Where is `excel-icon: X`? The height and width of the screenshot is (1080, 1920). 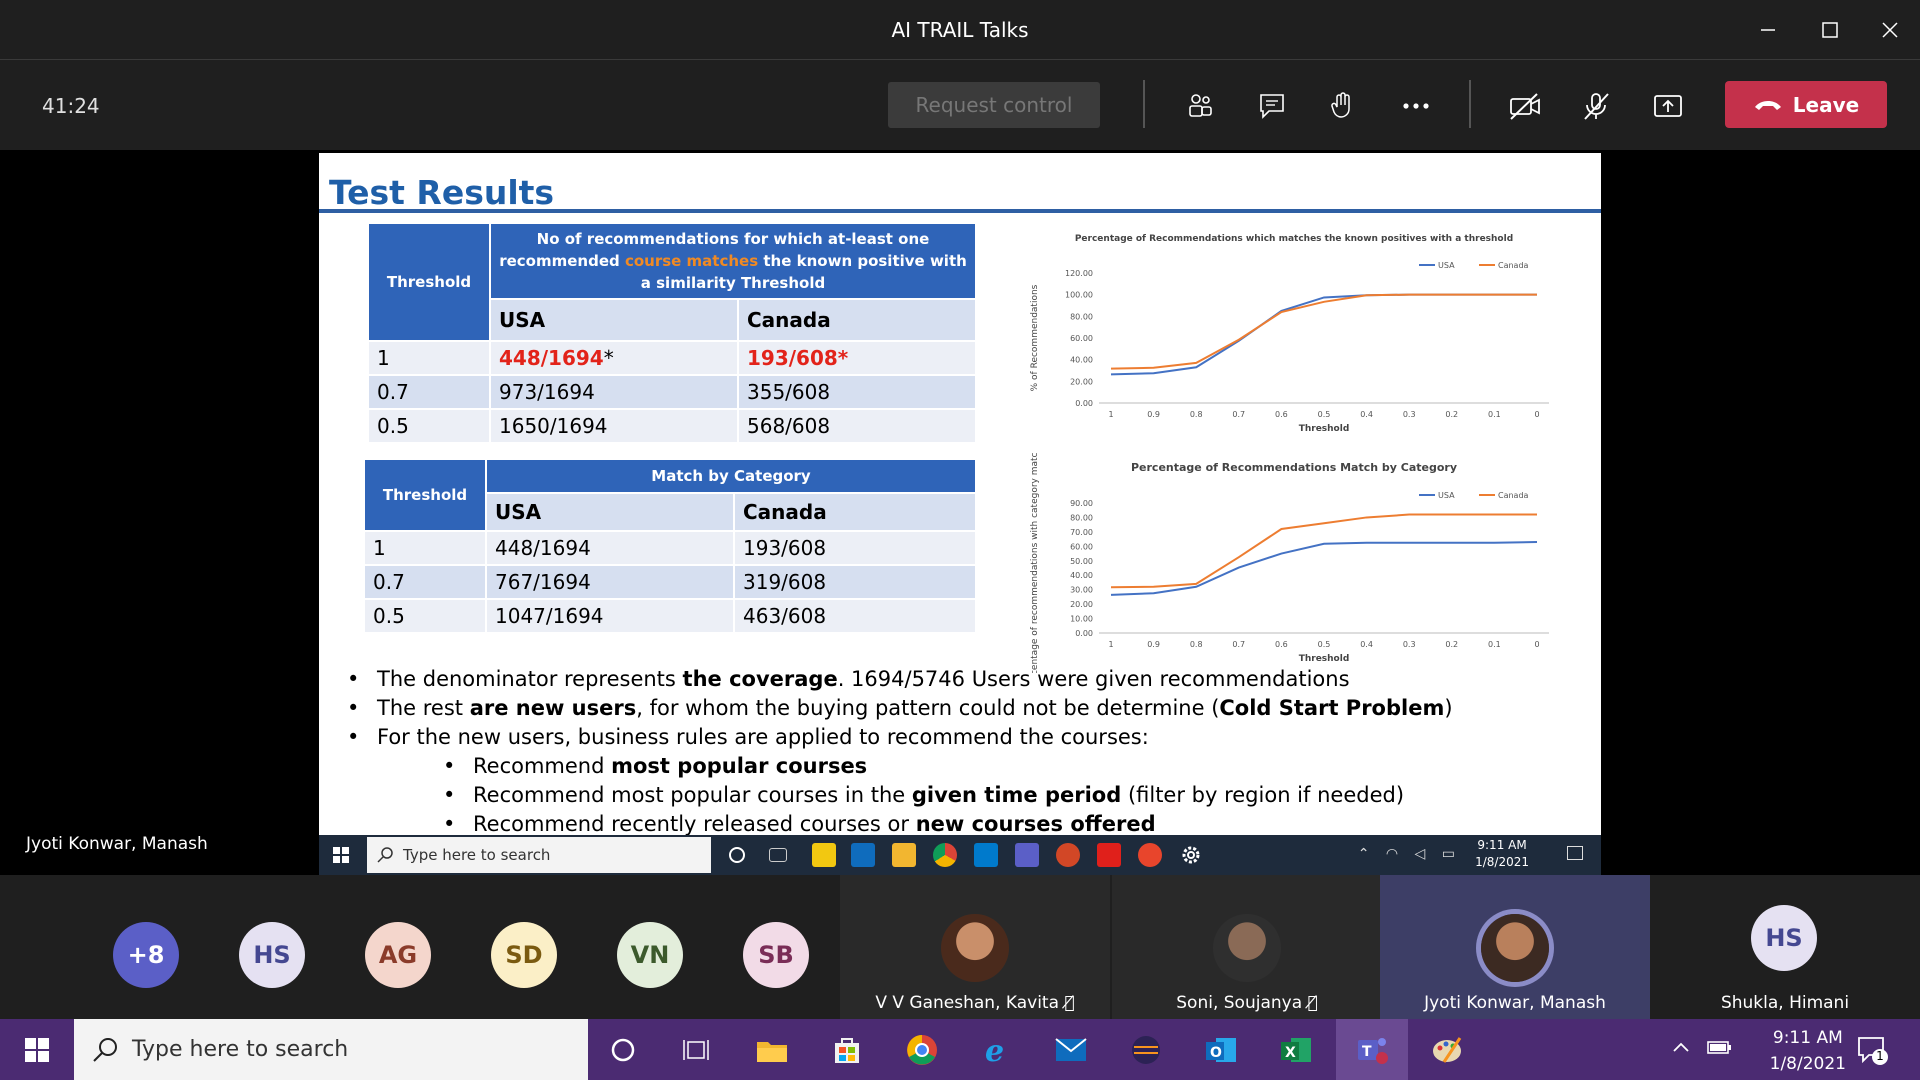
excel-icon: X is located at coordinates (1296, 1050).